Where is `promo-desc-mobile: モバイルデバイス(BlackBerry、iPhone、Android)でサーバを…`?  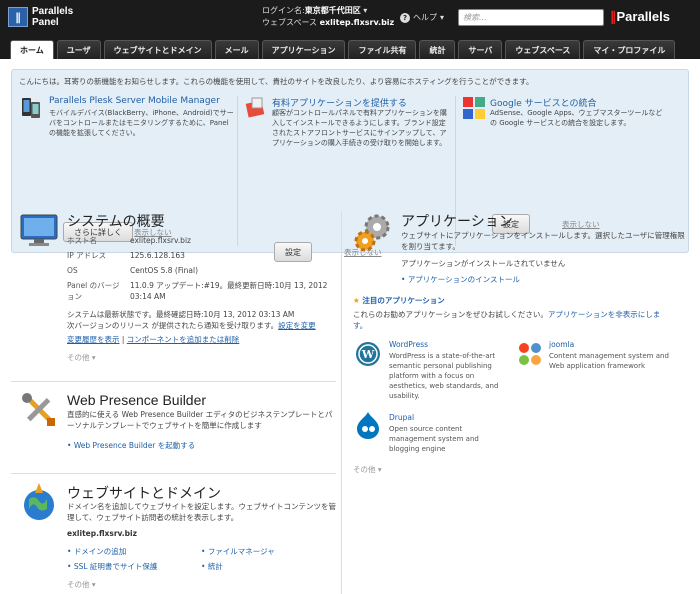
promo-desc-mobile: モバイルデバイス(BlackBerry、iPhone、Android)でサーバを… is located at coordinates (141, 123).